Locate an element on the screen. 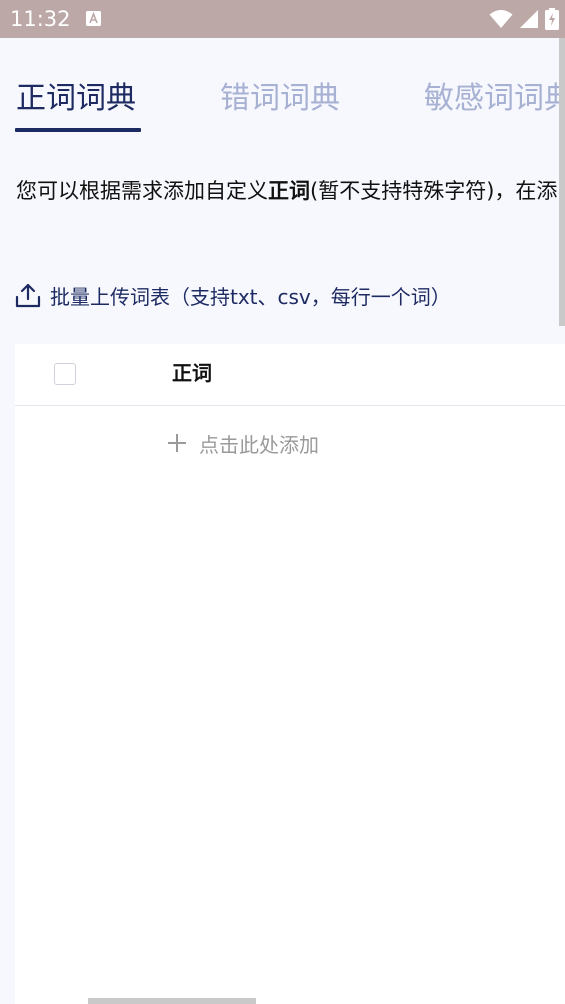  select-all-checkbox is located at coordinates (65, 374).